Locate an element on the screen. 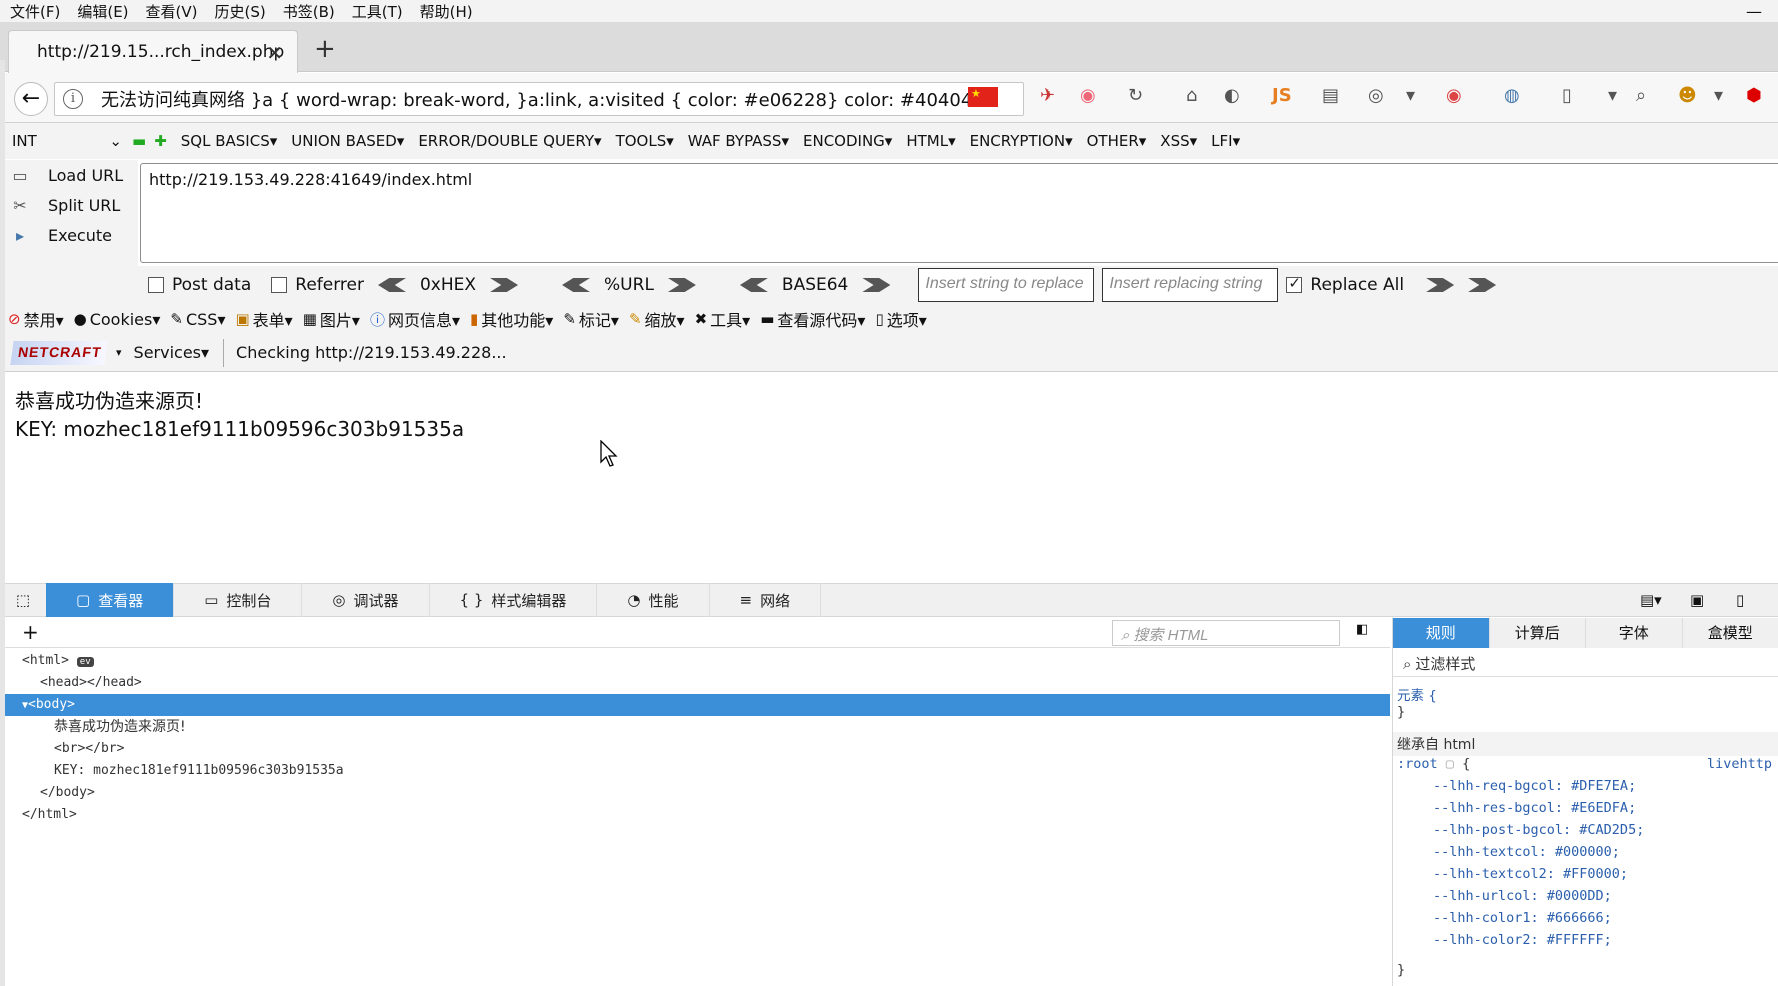 Image resolution: width=1778 pixels, height=986 pixels. copy-icon: ▢ is located at coordinates (1450, 764).